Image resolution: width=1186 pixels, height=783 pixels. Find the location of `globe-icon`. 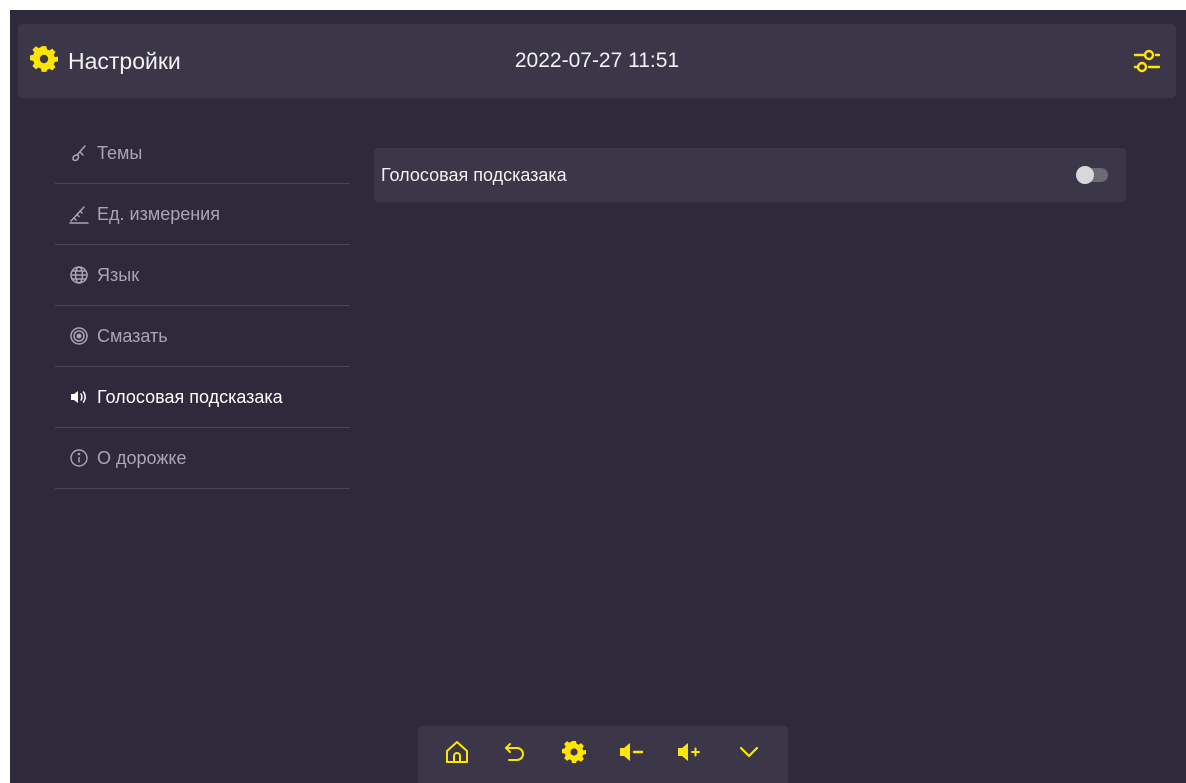

globe-icon is located at coordinates (79, 275).